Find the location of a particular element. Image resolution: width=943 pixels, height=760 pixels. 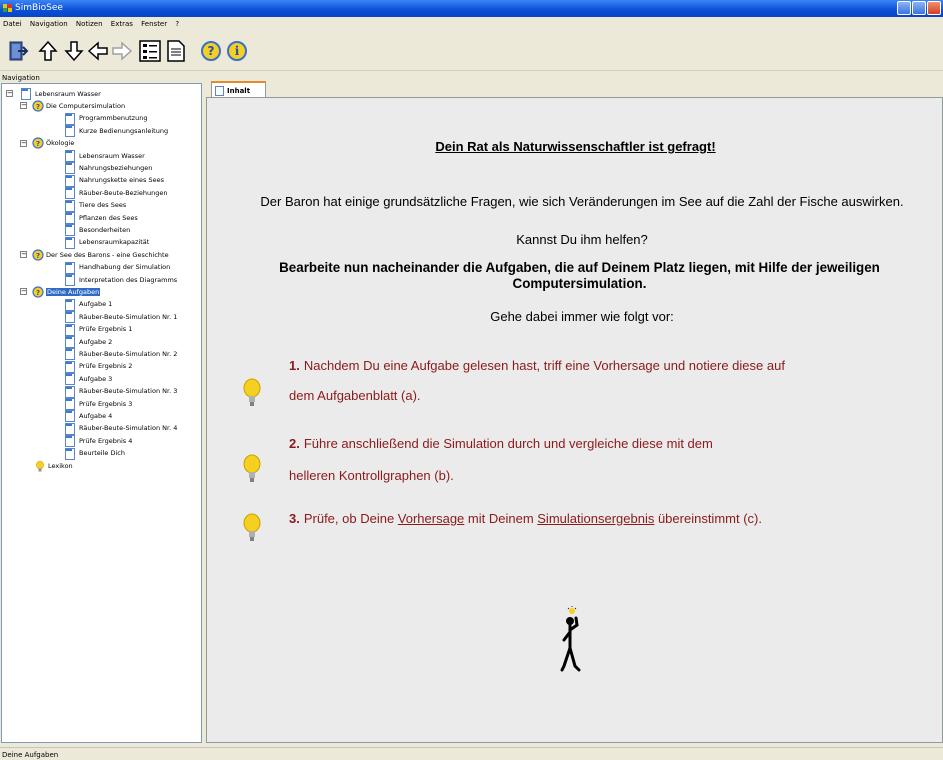

thinking-figure-icon is located at coordinates (570, 639).